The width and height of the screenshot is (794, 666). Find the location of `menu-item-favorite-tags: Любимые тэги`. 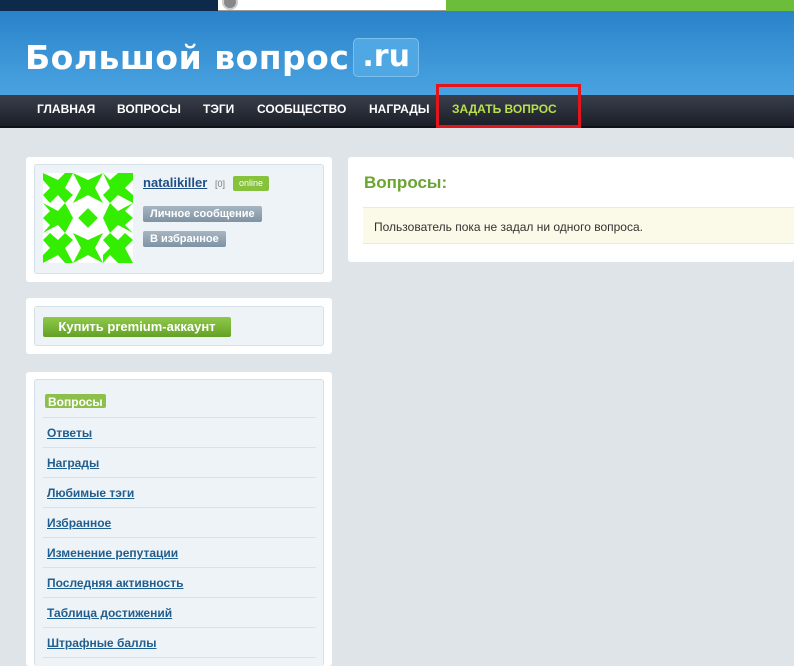

menu-item-favorite-tags: Любимые тэги is located at coordinates (90, 493).